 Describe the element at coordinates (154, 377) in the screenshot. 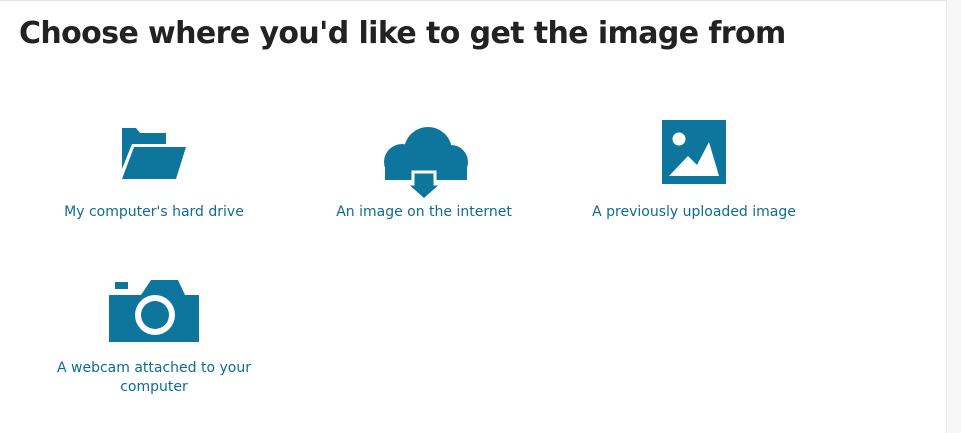

I see `option-label: A webcam attached to your computer` at that location.